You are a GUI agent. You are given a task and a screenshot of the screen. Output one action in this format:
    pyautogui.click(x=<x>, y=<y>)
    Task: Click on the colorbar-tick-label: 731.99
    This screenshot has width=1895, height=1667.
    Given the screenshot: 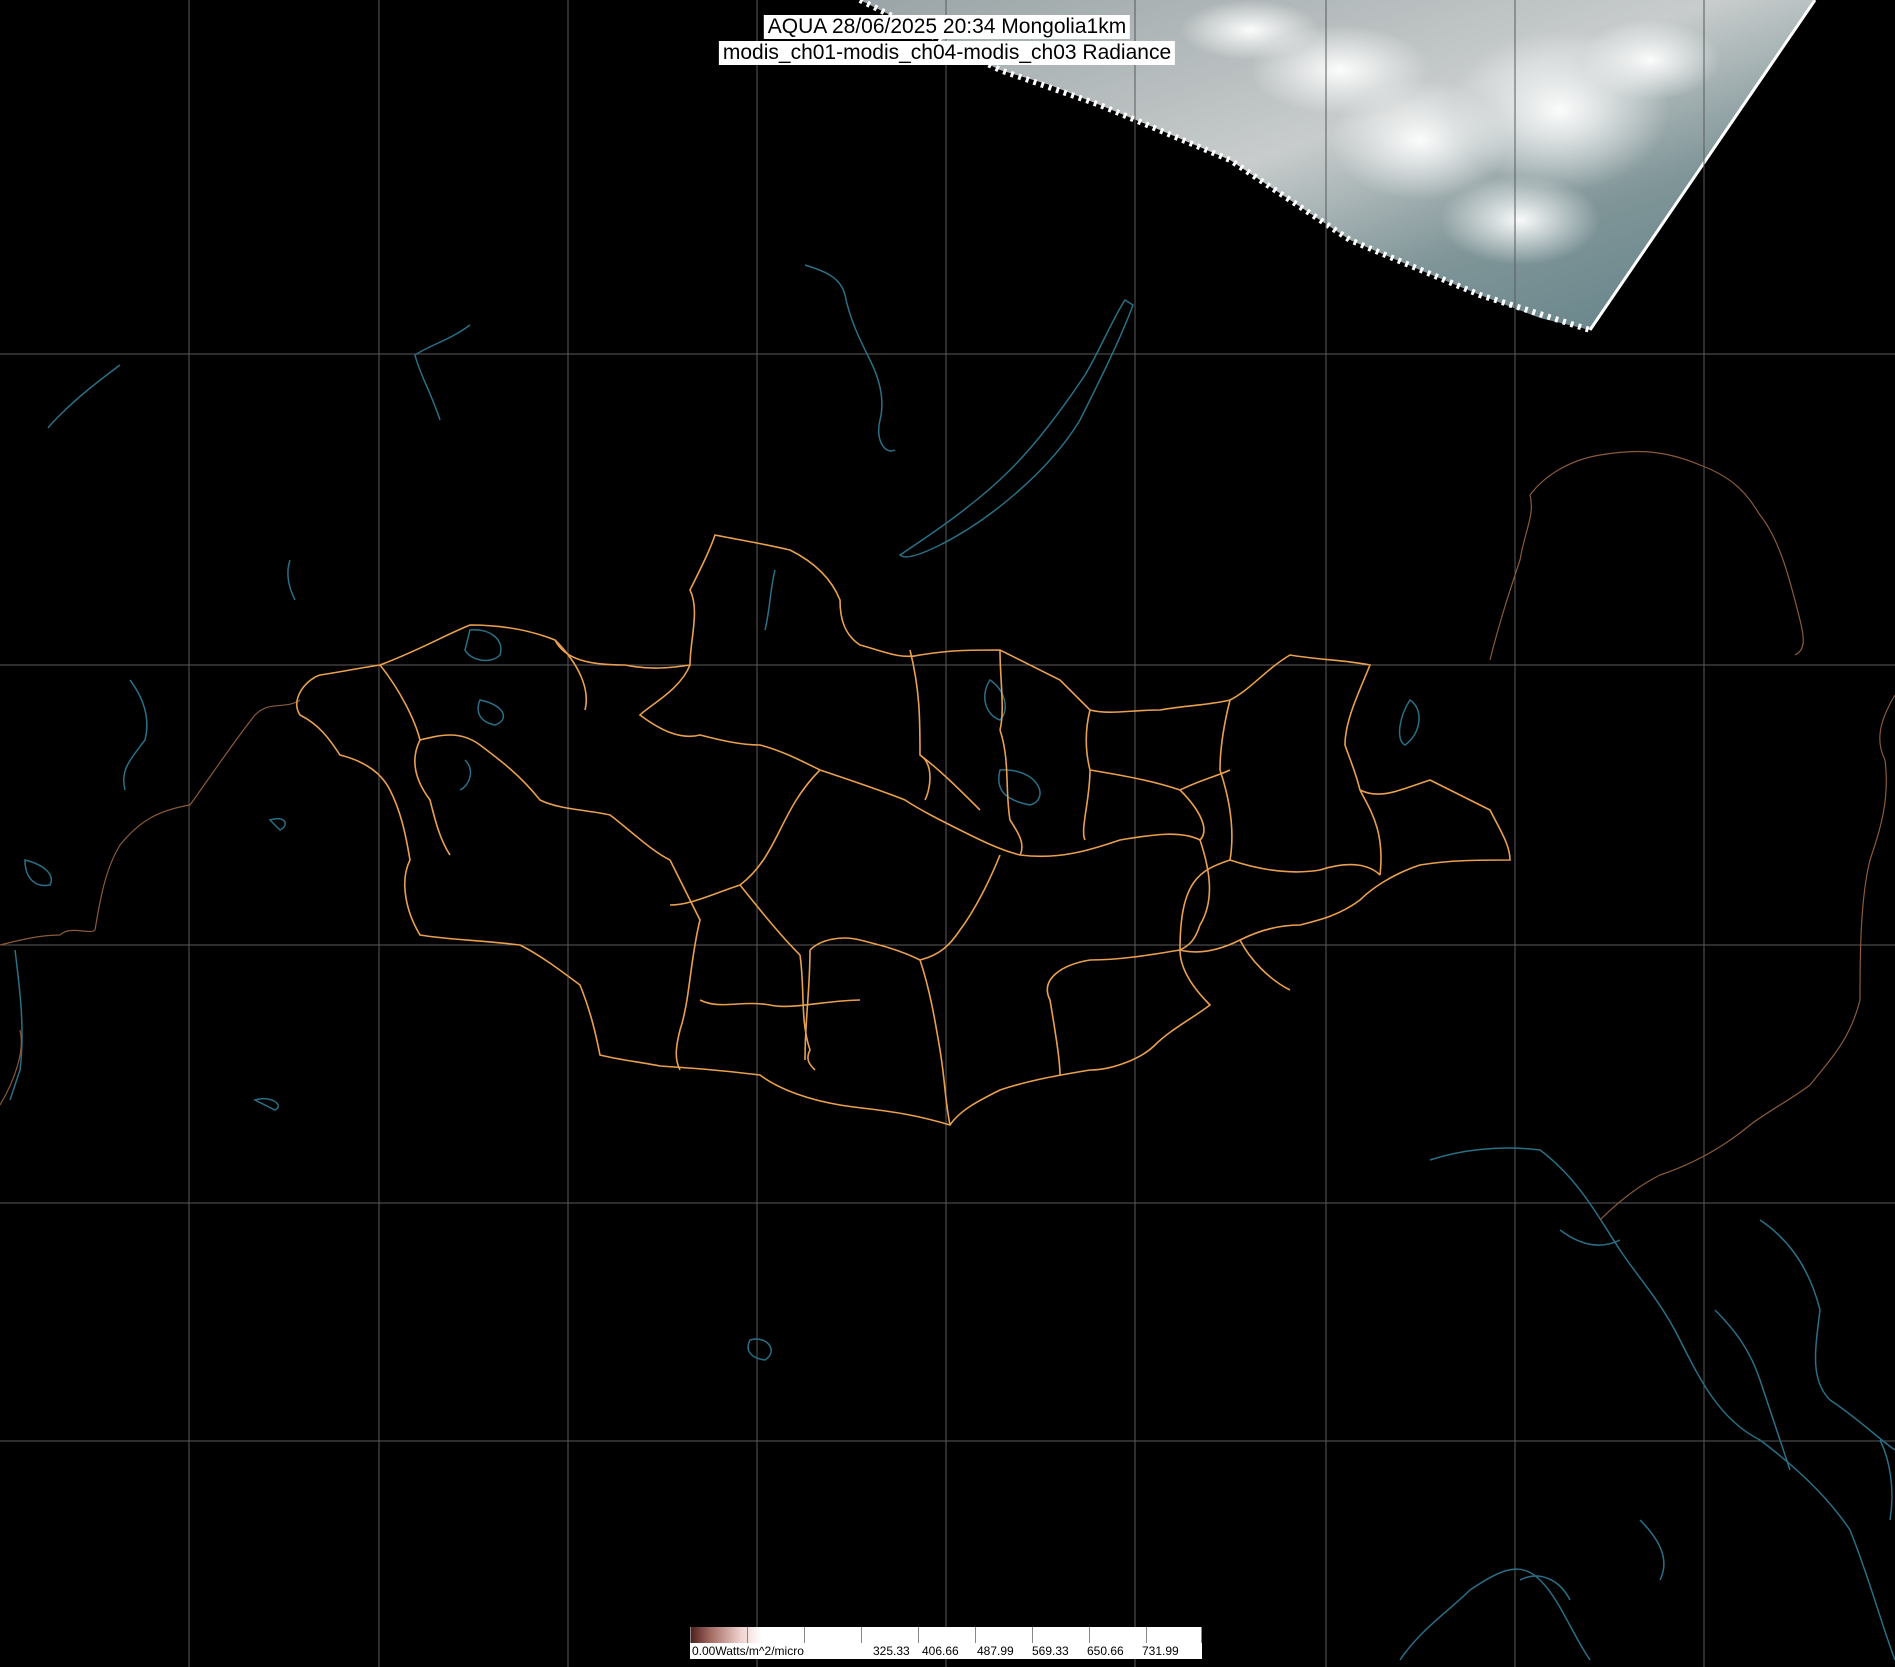 What is the action you would take?
    pyautogui.click(x=1160, y=1651)
    